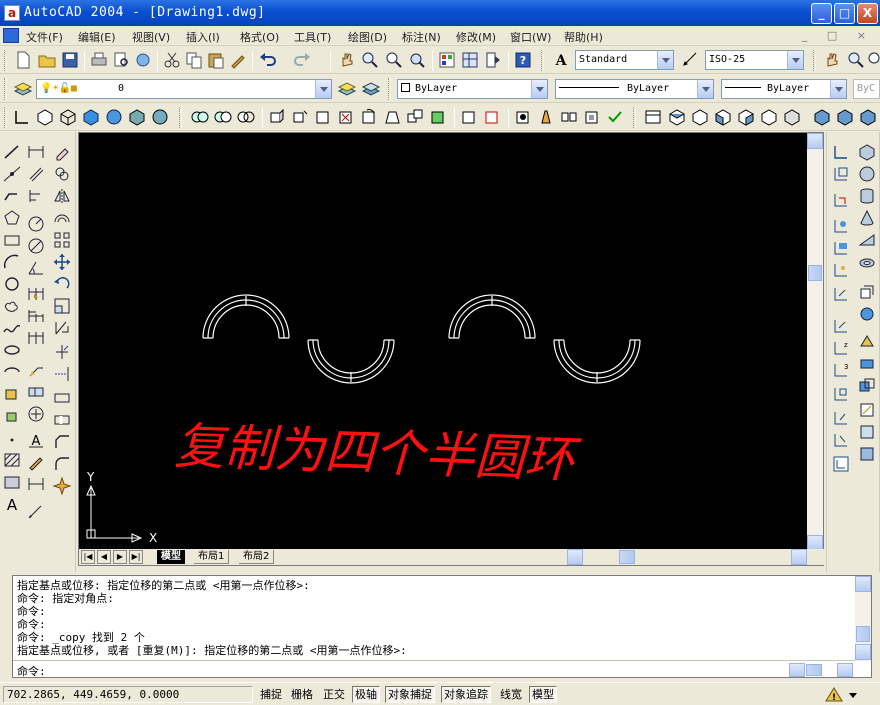 The image size is (880, 705). I want to click on named-views-icon, so click(653, 117).